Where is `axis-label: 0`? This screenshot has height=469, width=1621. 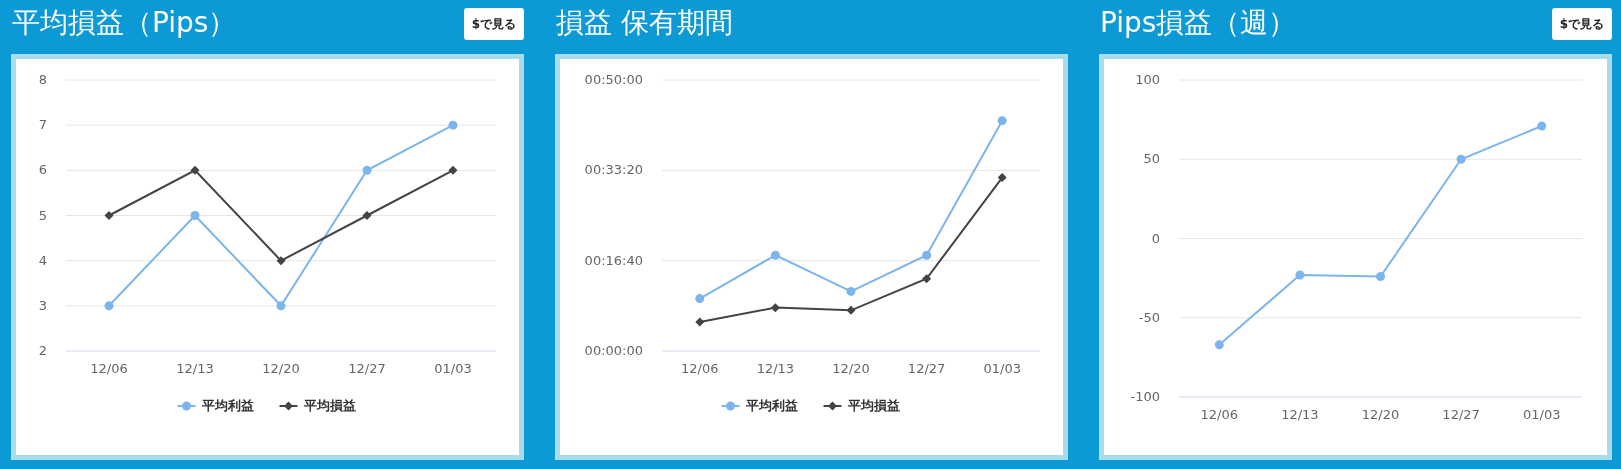
axis-label: 0 is located at coordinates (1155, 238).